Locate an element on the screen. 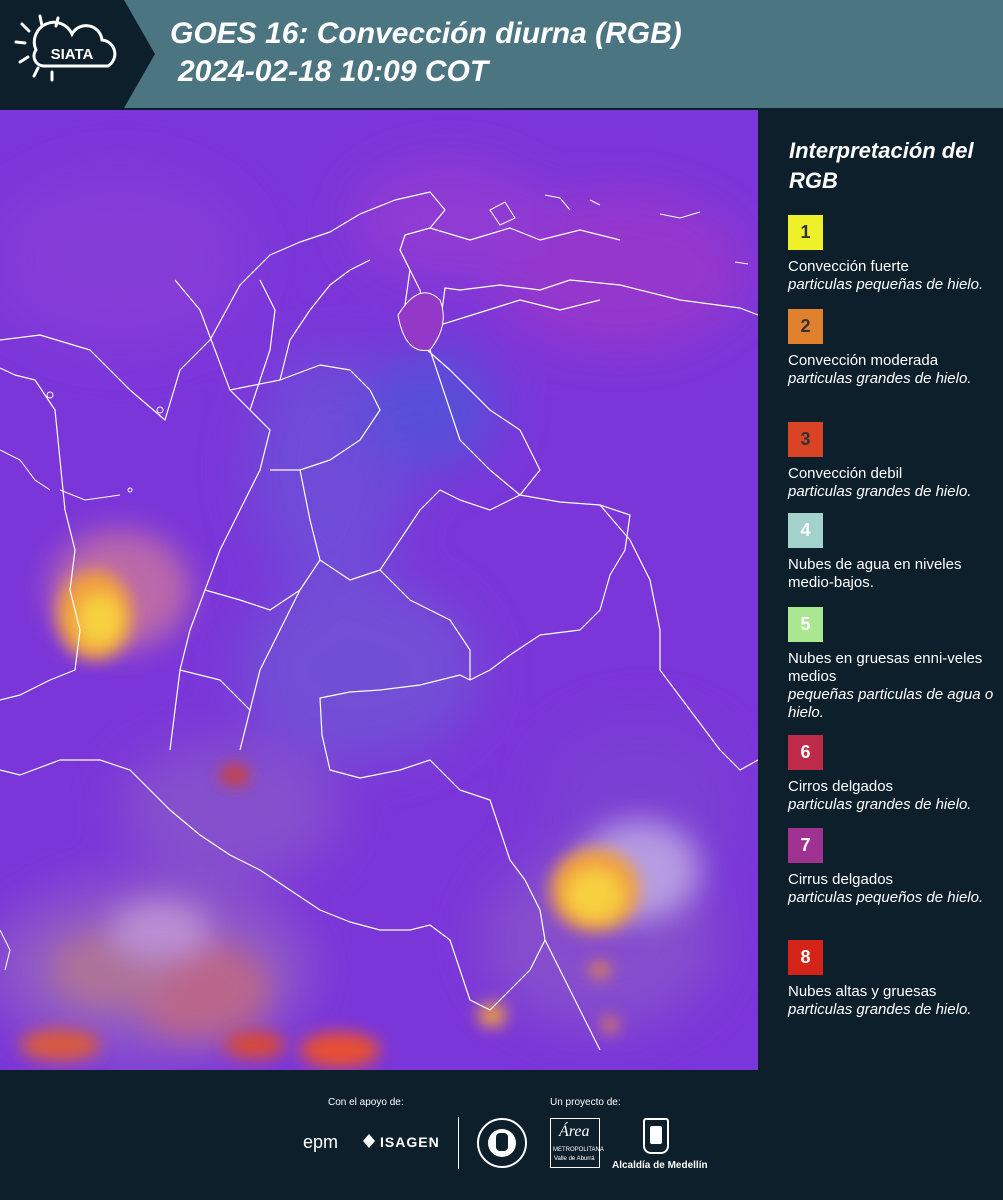 This screenshot has width=1003, height=1200. legend-description: particulas pequeñas de hielo. is located at coordinates (886, 284).